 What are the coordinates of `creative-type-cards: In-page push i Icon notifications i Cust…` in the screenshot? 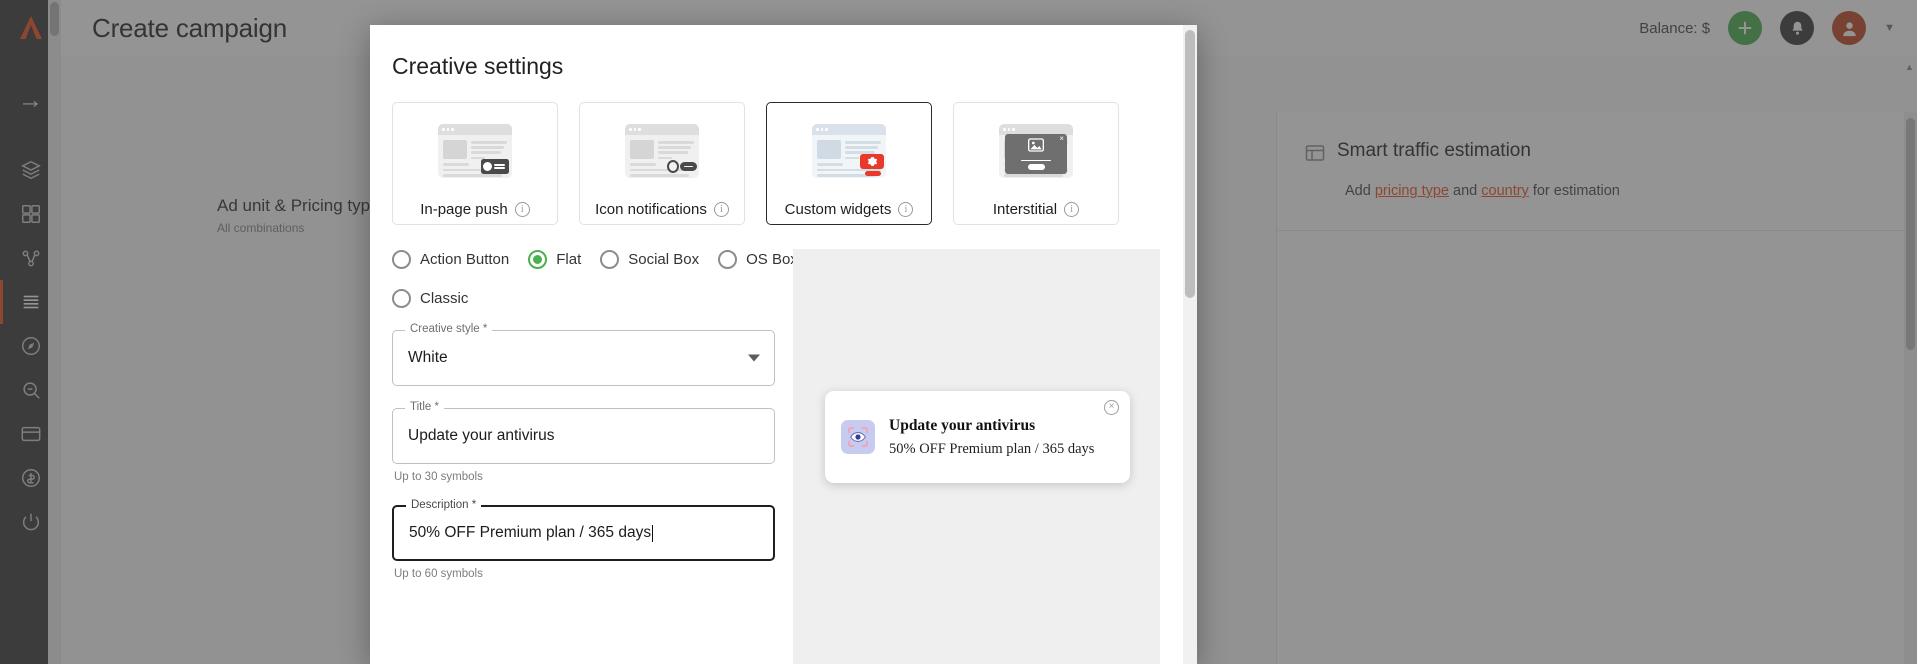 It's located at (787, 163).